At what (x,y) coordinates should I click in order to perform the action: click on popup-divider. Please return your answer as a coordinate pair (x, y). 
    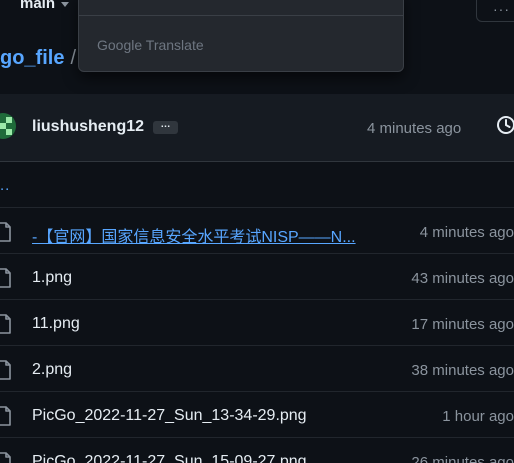
    Looking at the image, I should click on (241, 15).